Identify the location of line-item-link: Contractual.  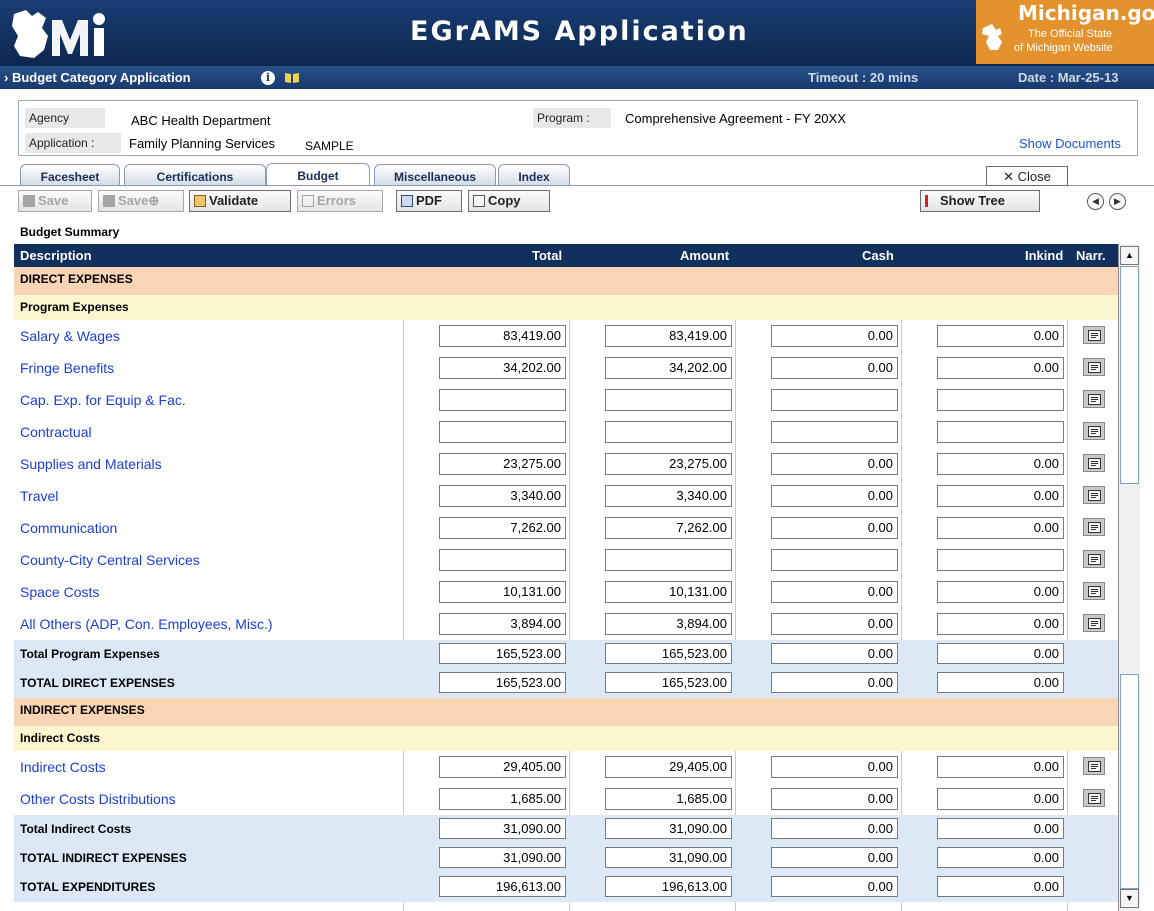
(56, 432).